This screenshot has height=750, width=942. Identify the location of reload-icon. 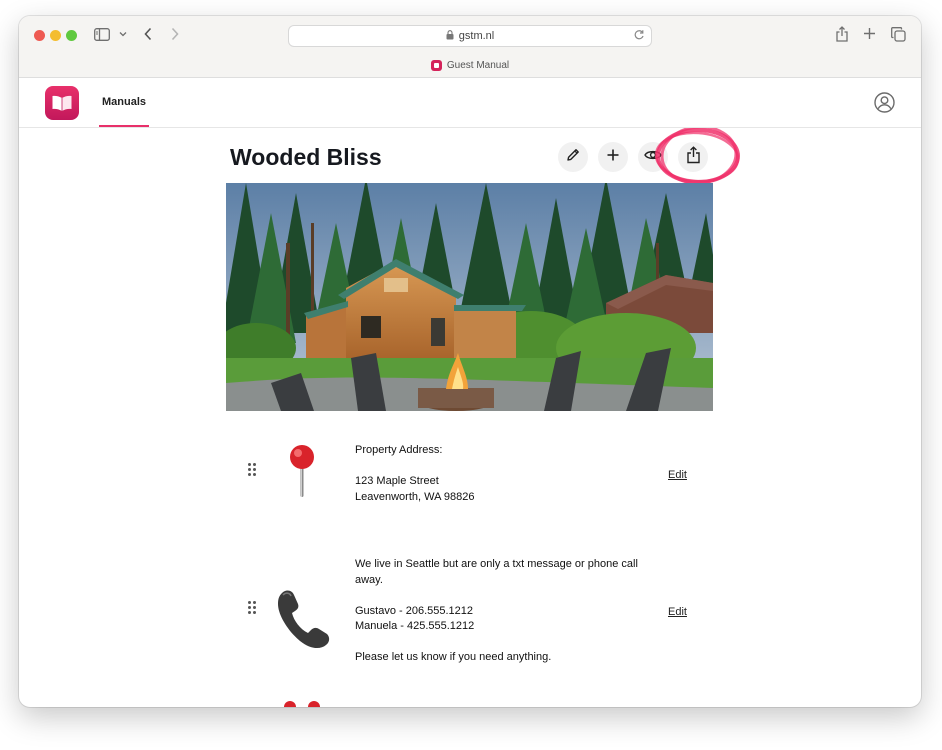
(639, 36).